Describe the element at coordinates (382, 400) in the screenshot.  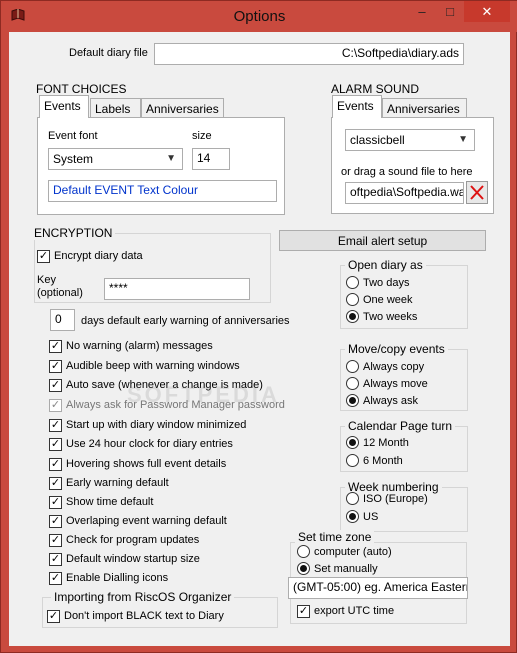
I see `radio-always-ask: Always ask` at that location.